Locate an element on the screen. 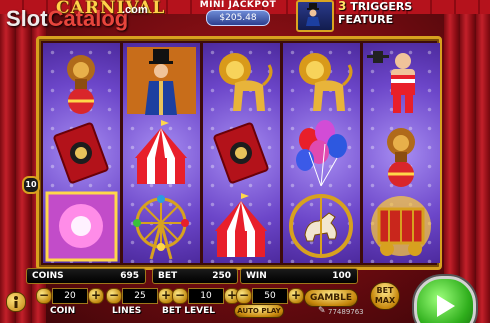  autoplay-plus-button: + is located at coordinates (296, 296).